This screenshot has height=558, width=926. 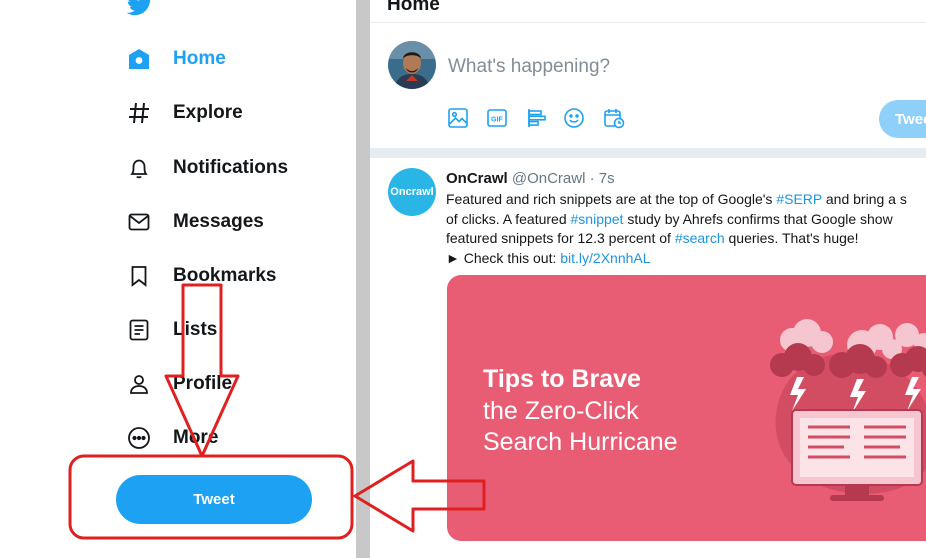 What do you see at coordinates (139, 330) in the screenshot?
I see `list-icon` at bounding box center [139, 330].